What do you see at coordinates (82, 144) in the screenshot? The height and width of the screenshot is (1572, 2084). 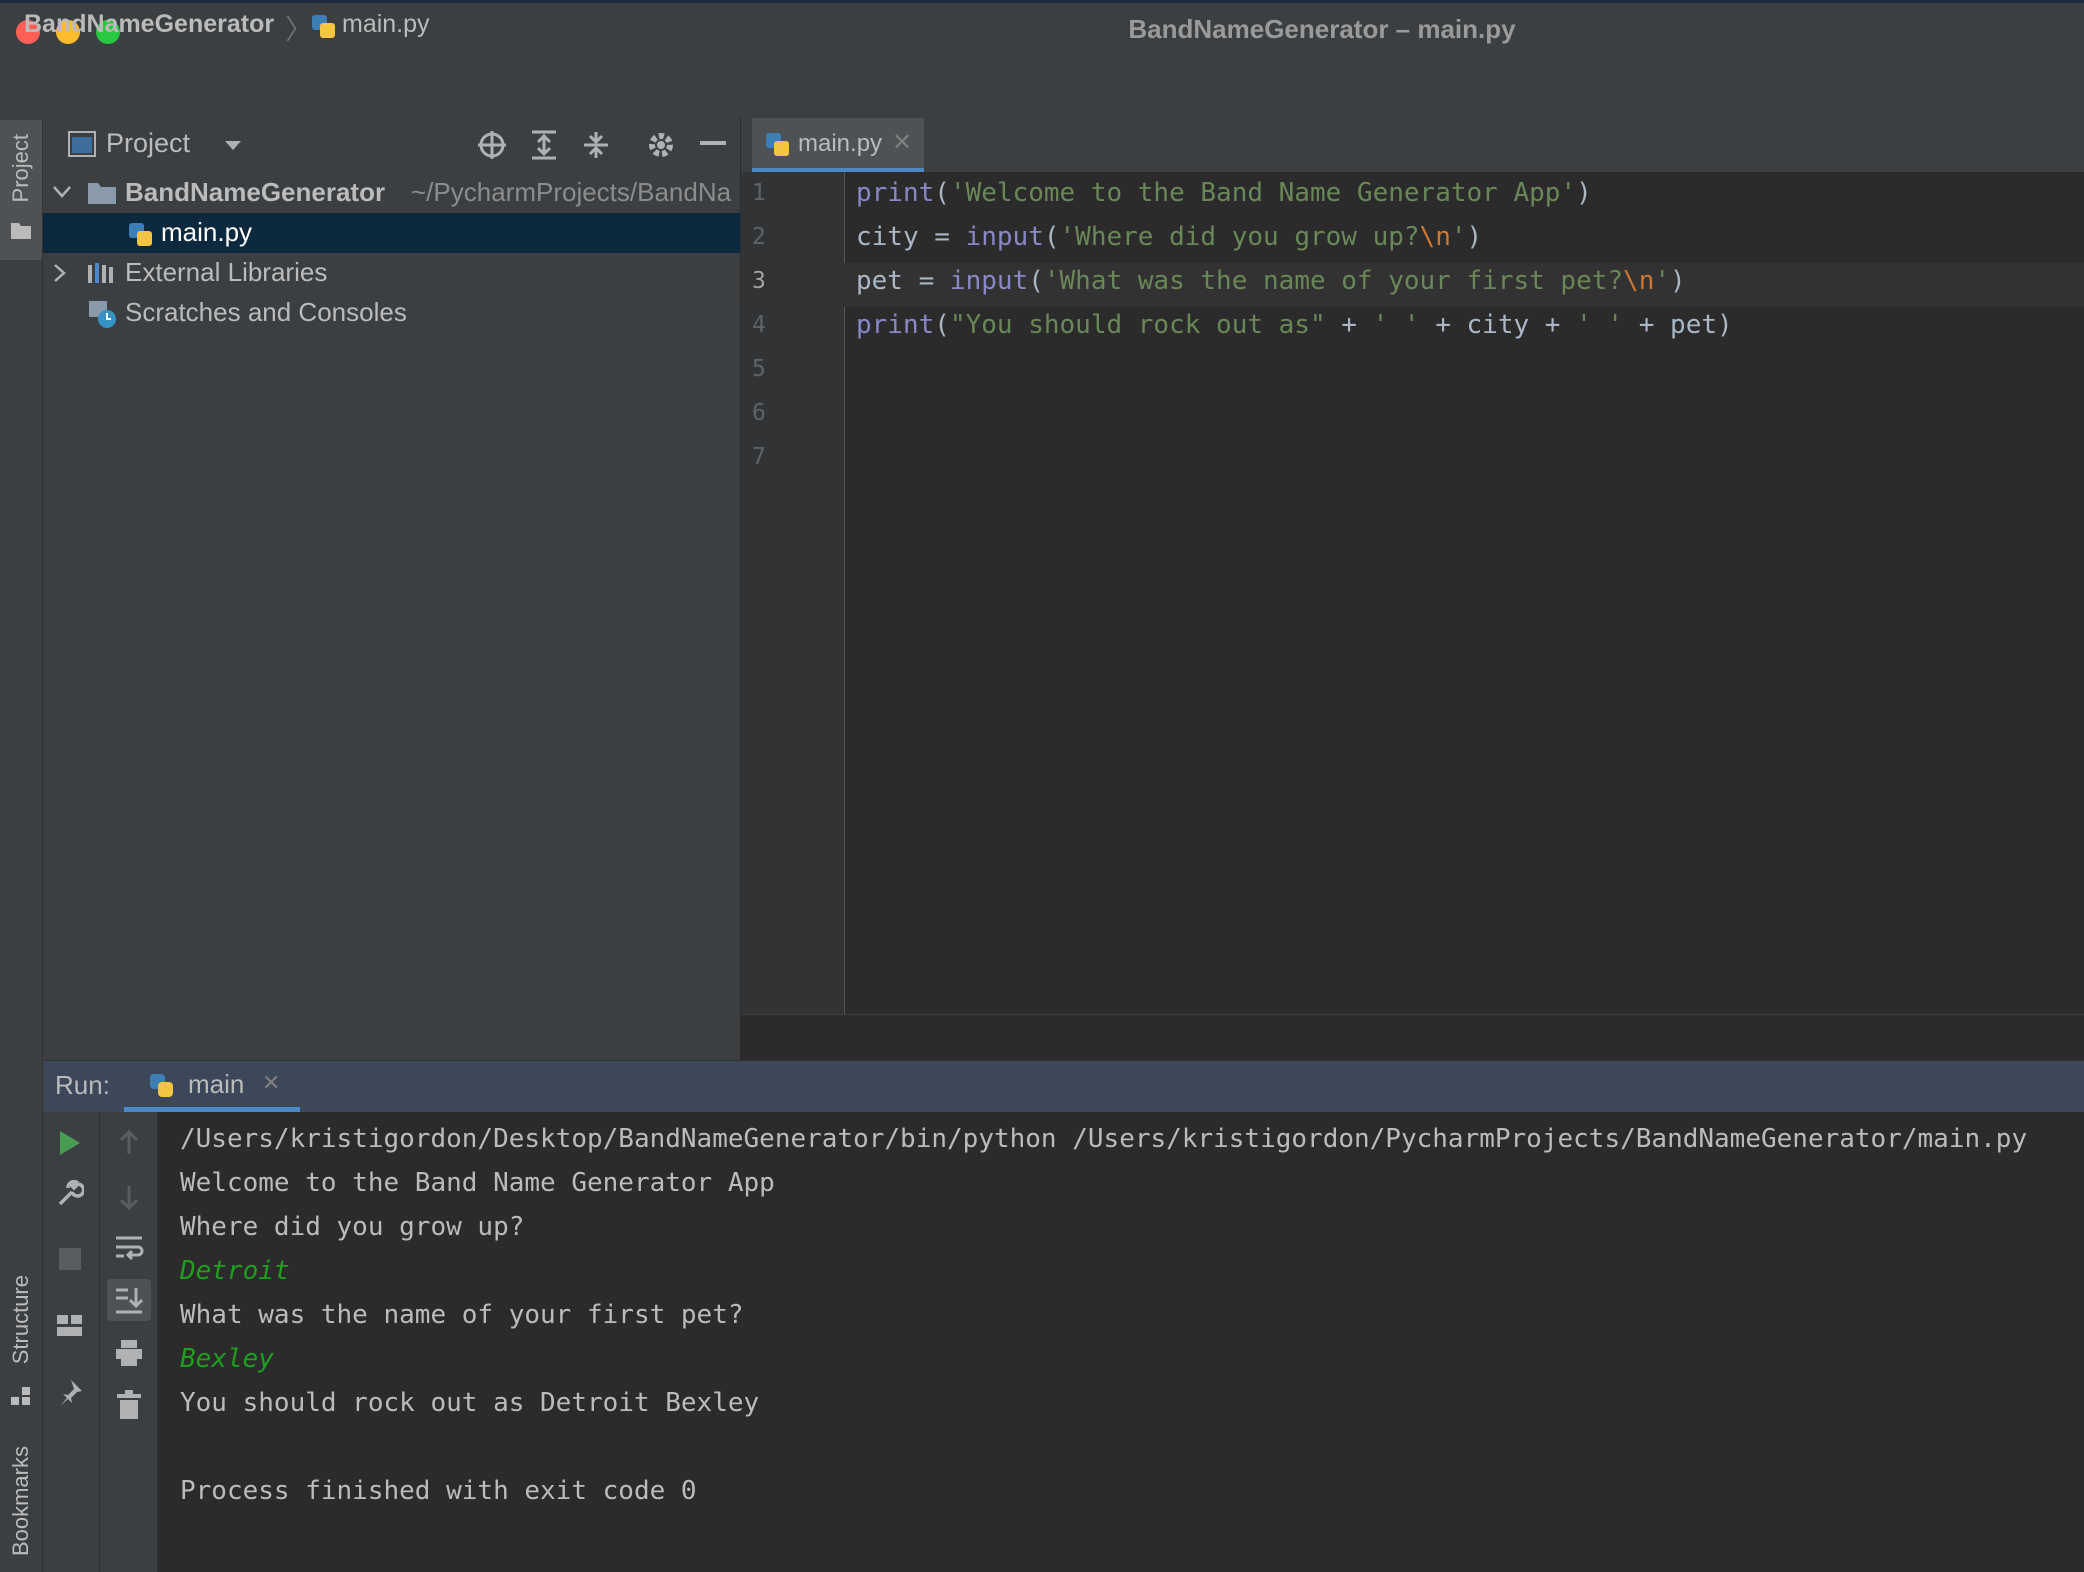 I see `project-view-icon` at bounding box center [82, 144].